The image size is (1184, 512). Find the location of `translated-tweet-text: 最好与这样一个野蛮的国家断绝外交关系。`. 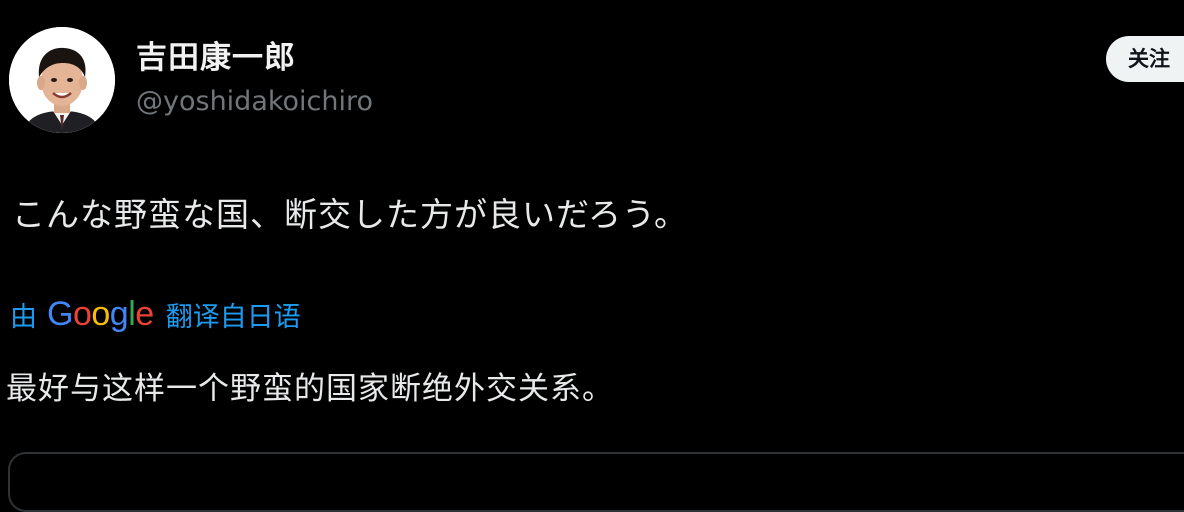

translated-tweet-text: 最好与这样一个野蛮的国家断绝外交关系。 is located at coordinates (310, 389).